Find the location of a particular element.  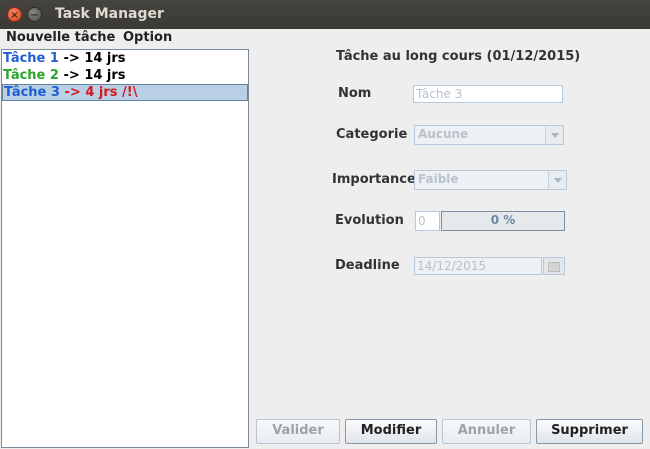

modifier-button: Modifier is located at coordinates (391, 431).